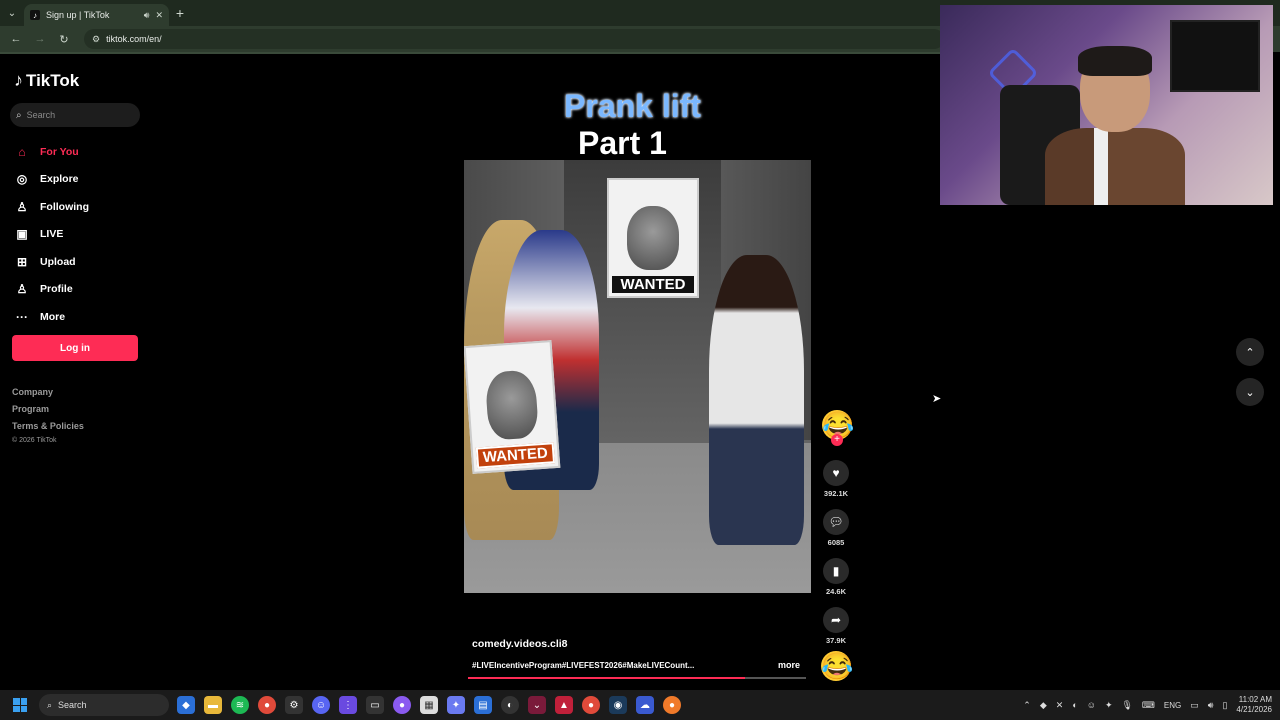 This screenshot has width=1280, height=720. Describe the element at coordinates (79, 317) in the screenshot. I see `sidebar-item-more: ··· More` at that location.